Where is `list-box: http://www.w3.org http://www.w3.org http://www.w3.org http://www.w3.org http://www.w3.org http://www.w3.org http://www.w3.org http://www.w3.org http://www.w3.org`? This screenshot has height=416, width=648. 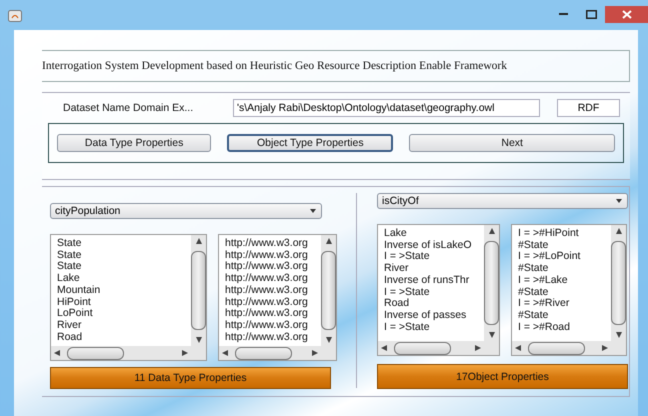
list-box: http://www.w3.org http://www.w3.org http://www.w3.org http://www.w3.org http://www.w3.org http://www.w3.org http://www.w3.org http://www.w3.org http://www.w3.org is located at coordinates (277, 297).